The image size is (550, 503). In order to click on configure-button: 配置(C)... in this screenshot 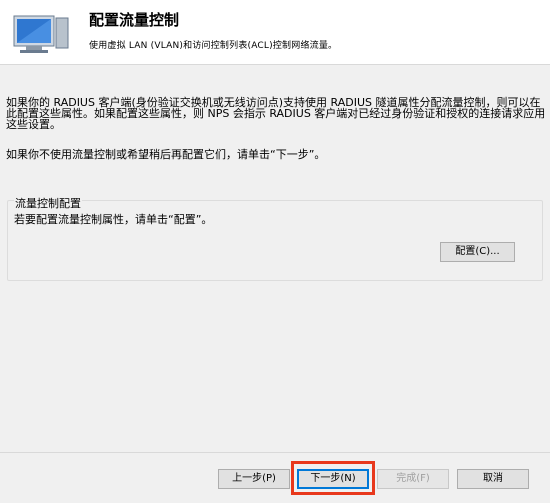, I will do `click(477, 252)`.